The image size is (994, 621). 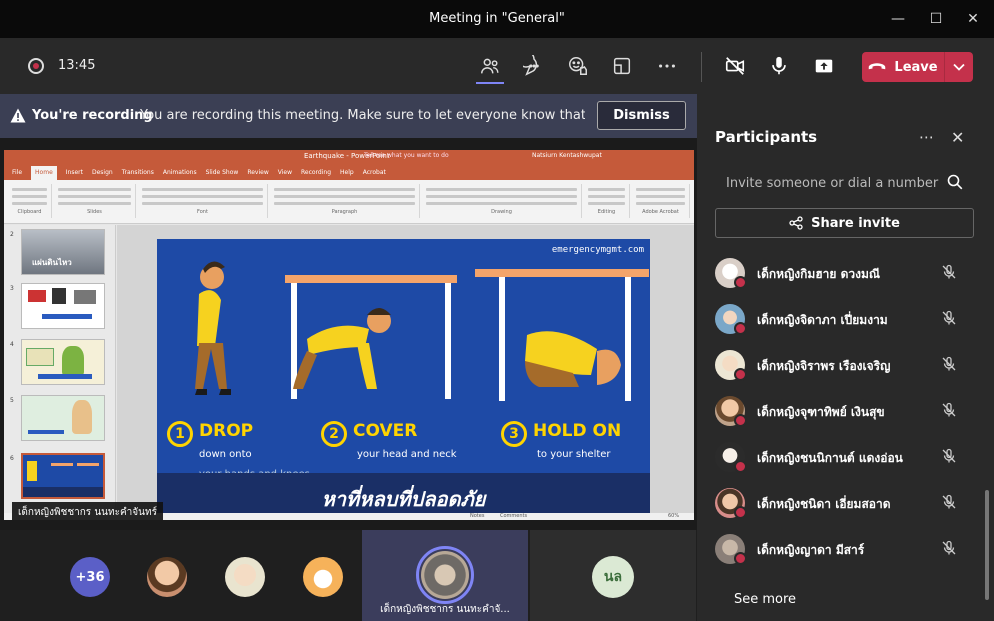 I want to click on reactions-button, so click(x=578, y=66).